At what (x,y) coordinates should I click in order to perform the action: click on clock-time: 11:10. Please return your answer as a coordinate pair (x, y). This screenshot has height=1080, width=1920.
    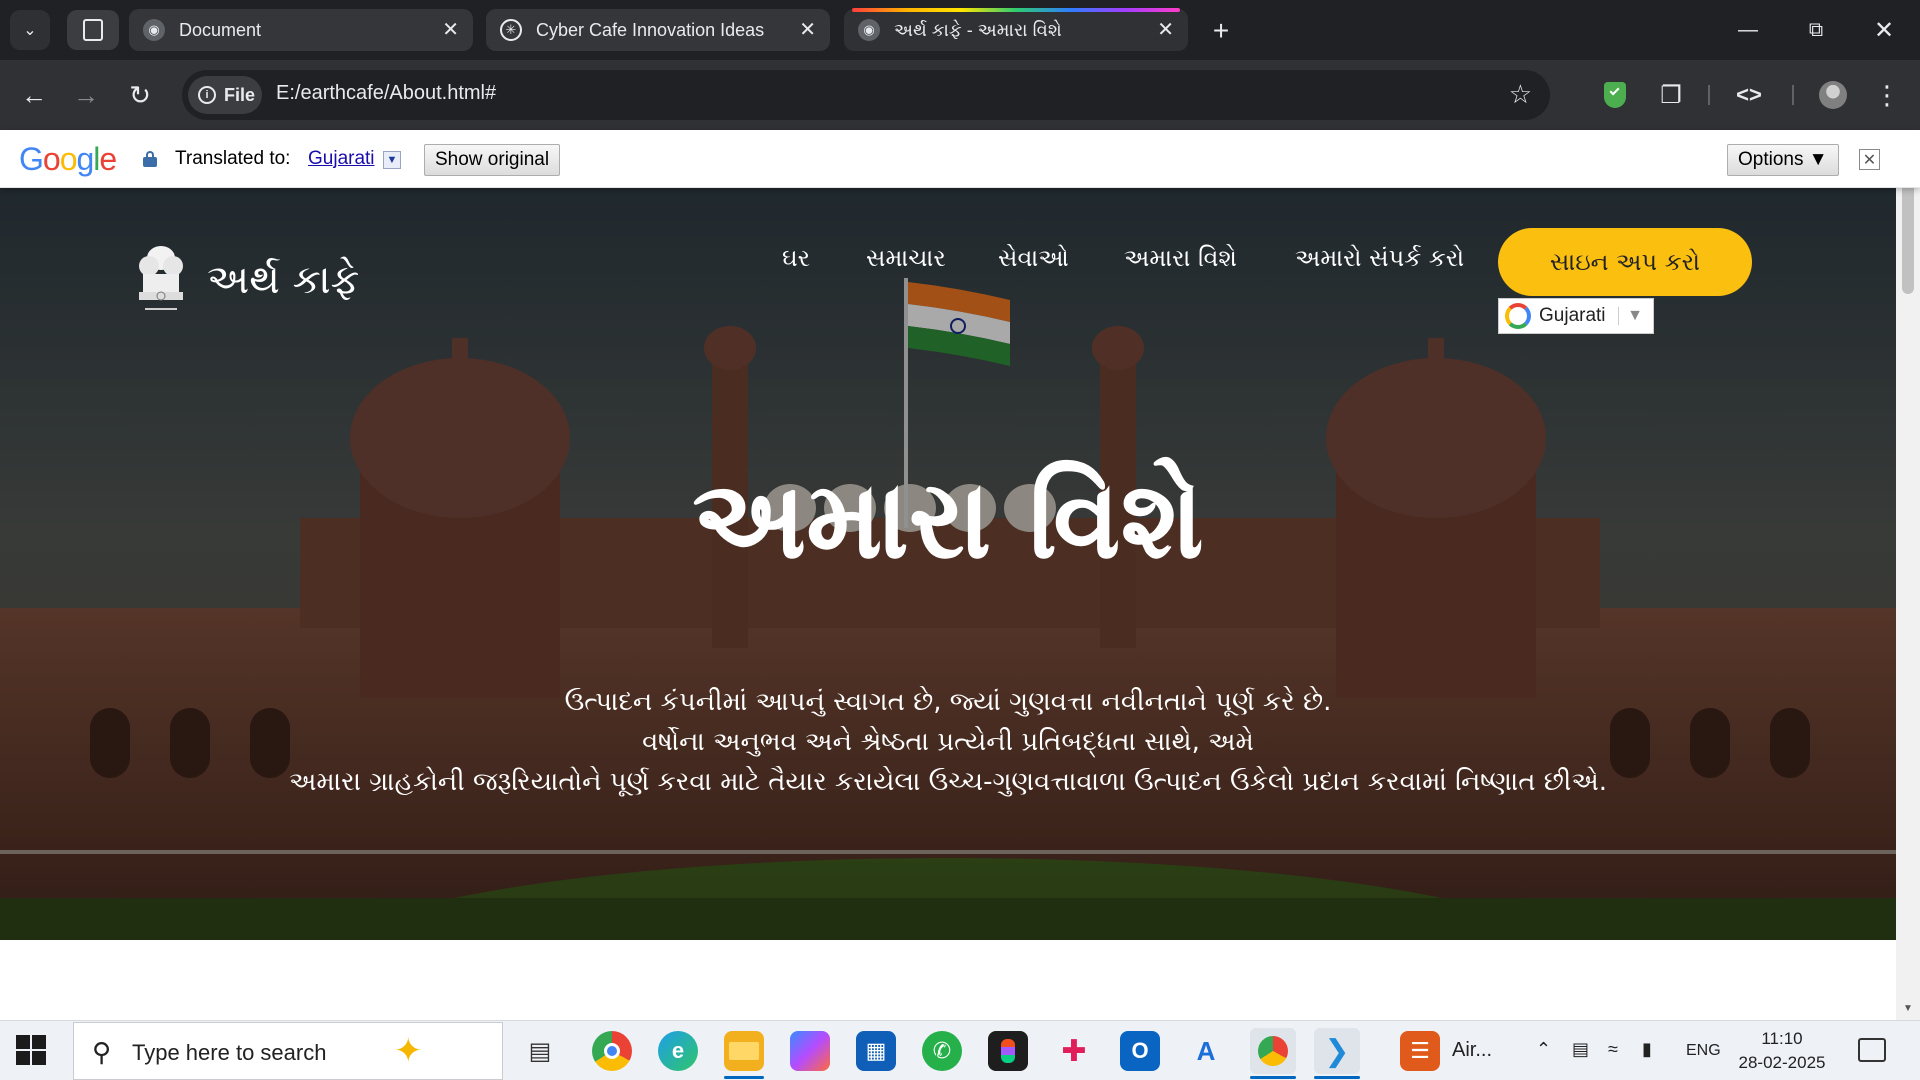
    Looking at the image, I should click on (1782, 1038).